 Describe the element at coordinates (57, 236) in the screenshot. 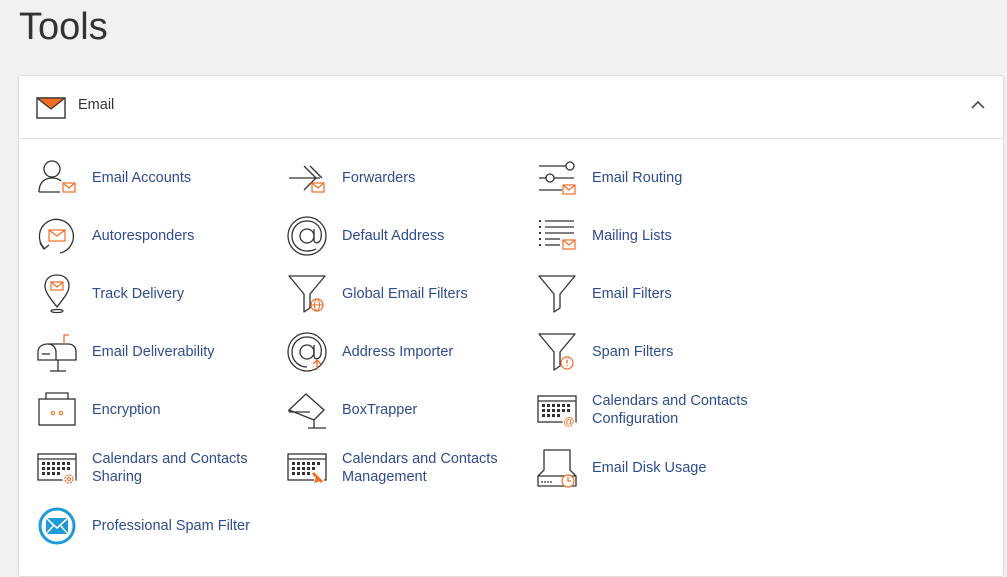

I see `autoresponder-icon` at that location.